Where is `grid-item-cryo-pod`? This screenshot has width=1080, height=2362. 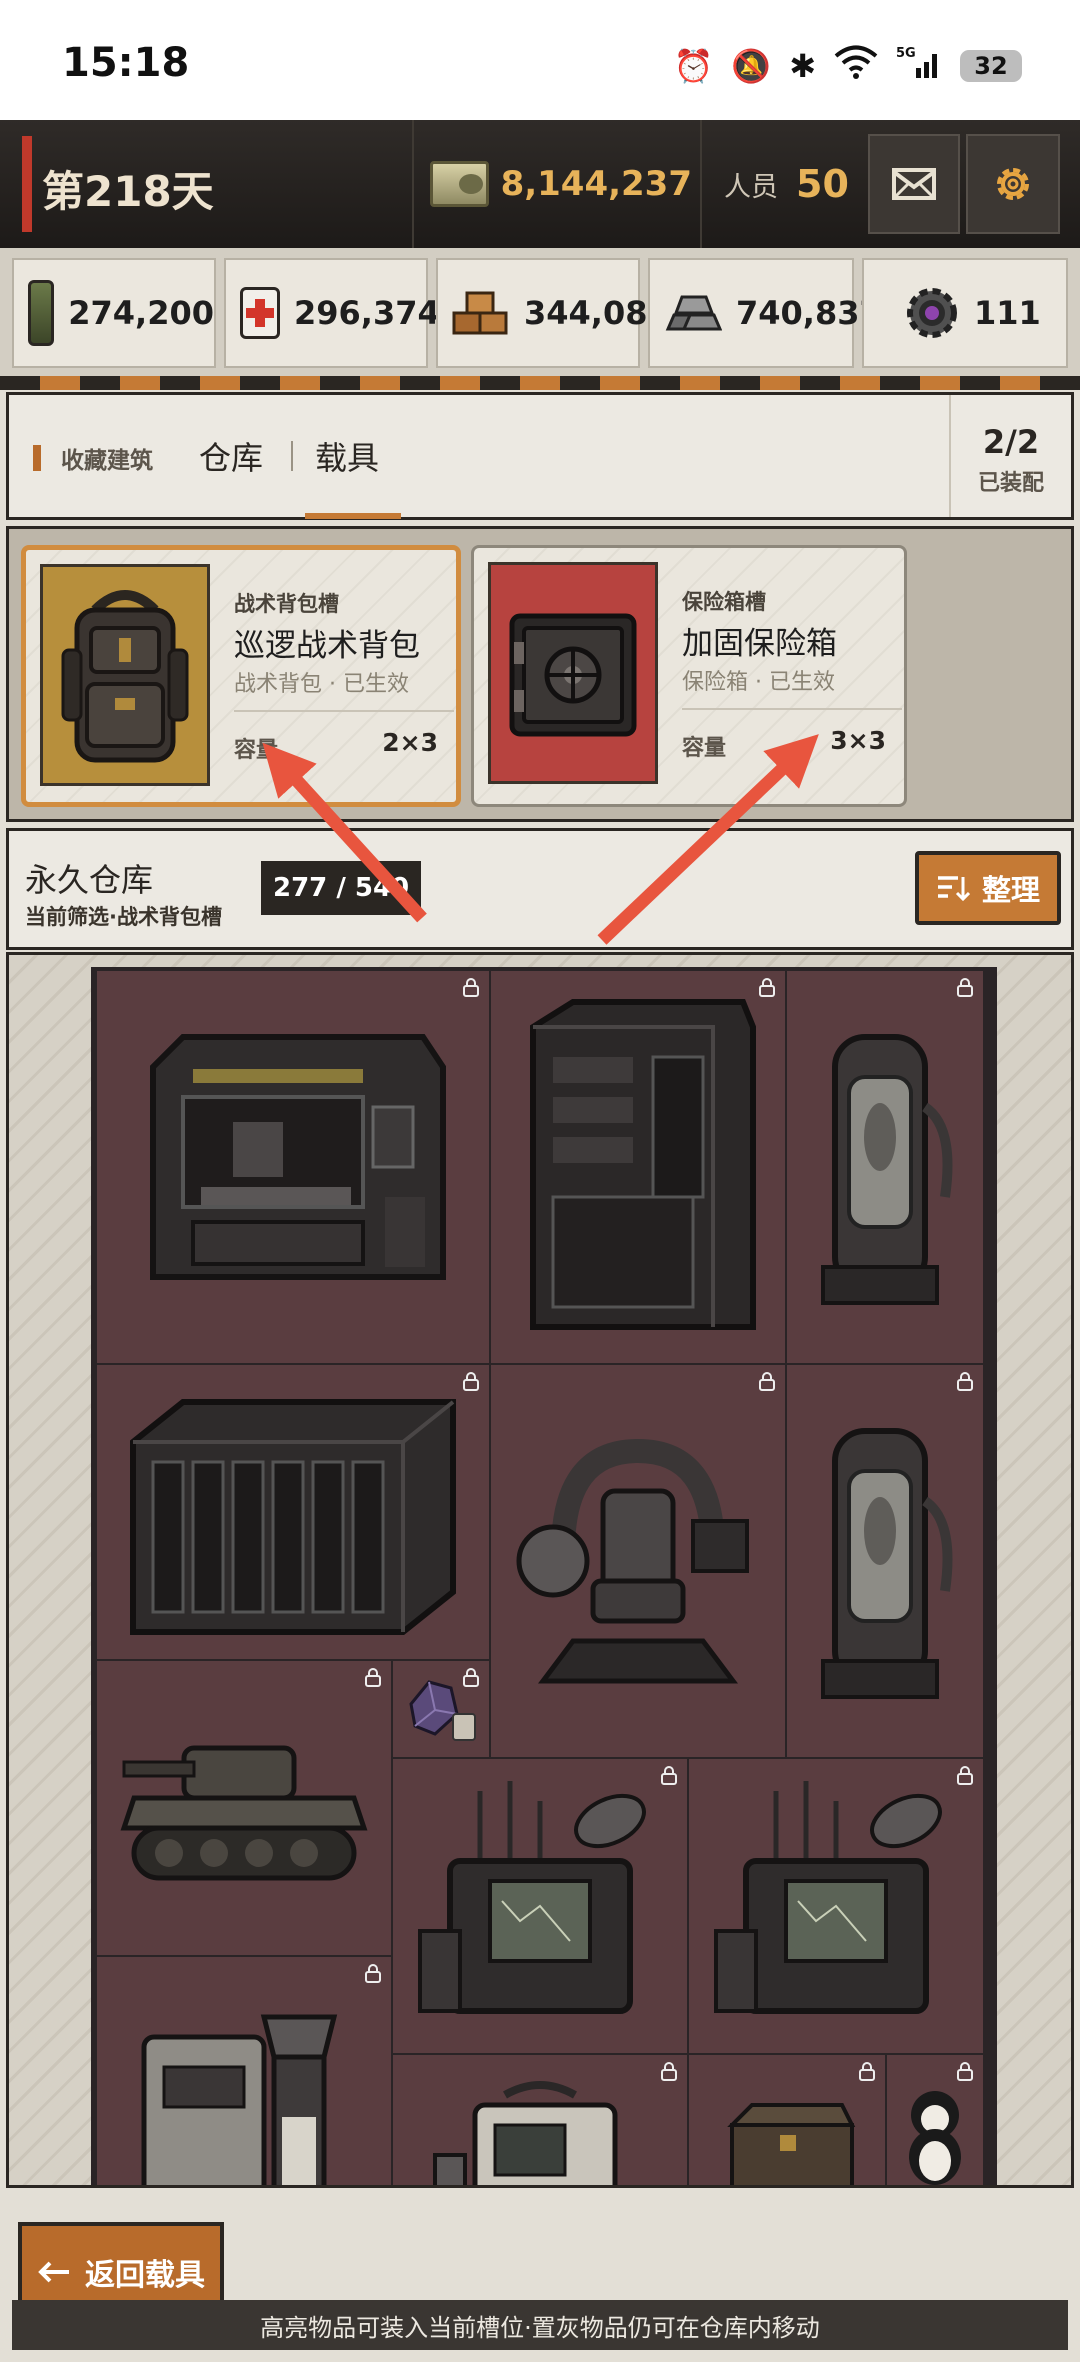 grid-item-cryo-pod is located at coordinates (885, 1167).